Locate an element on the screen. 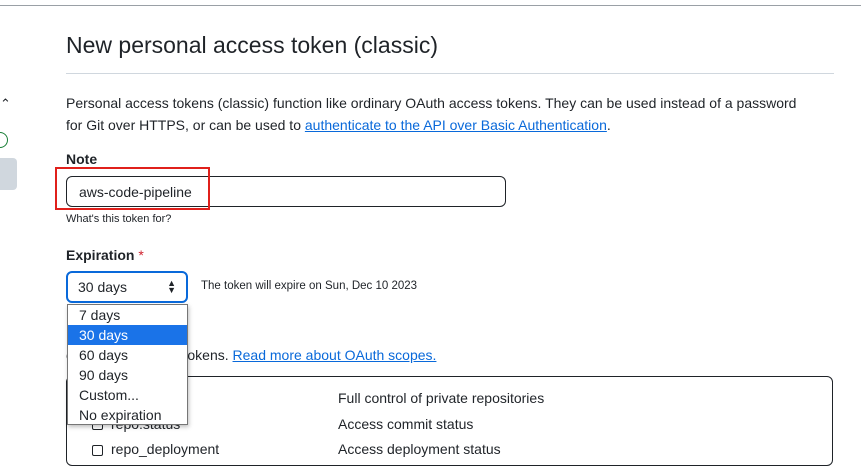  title-divider is located at coordinates (450, 73).